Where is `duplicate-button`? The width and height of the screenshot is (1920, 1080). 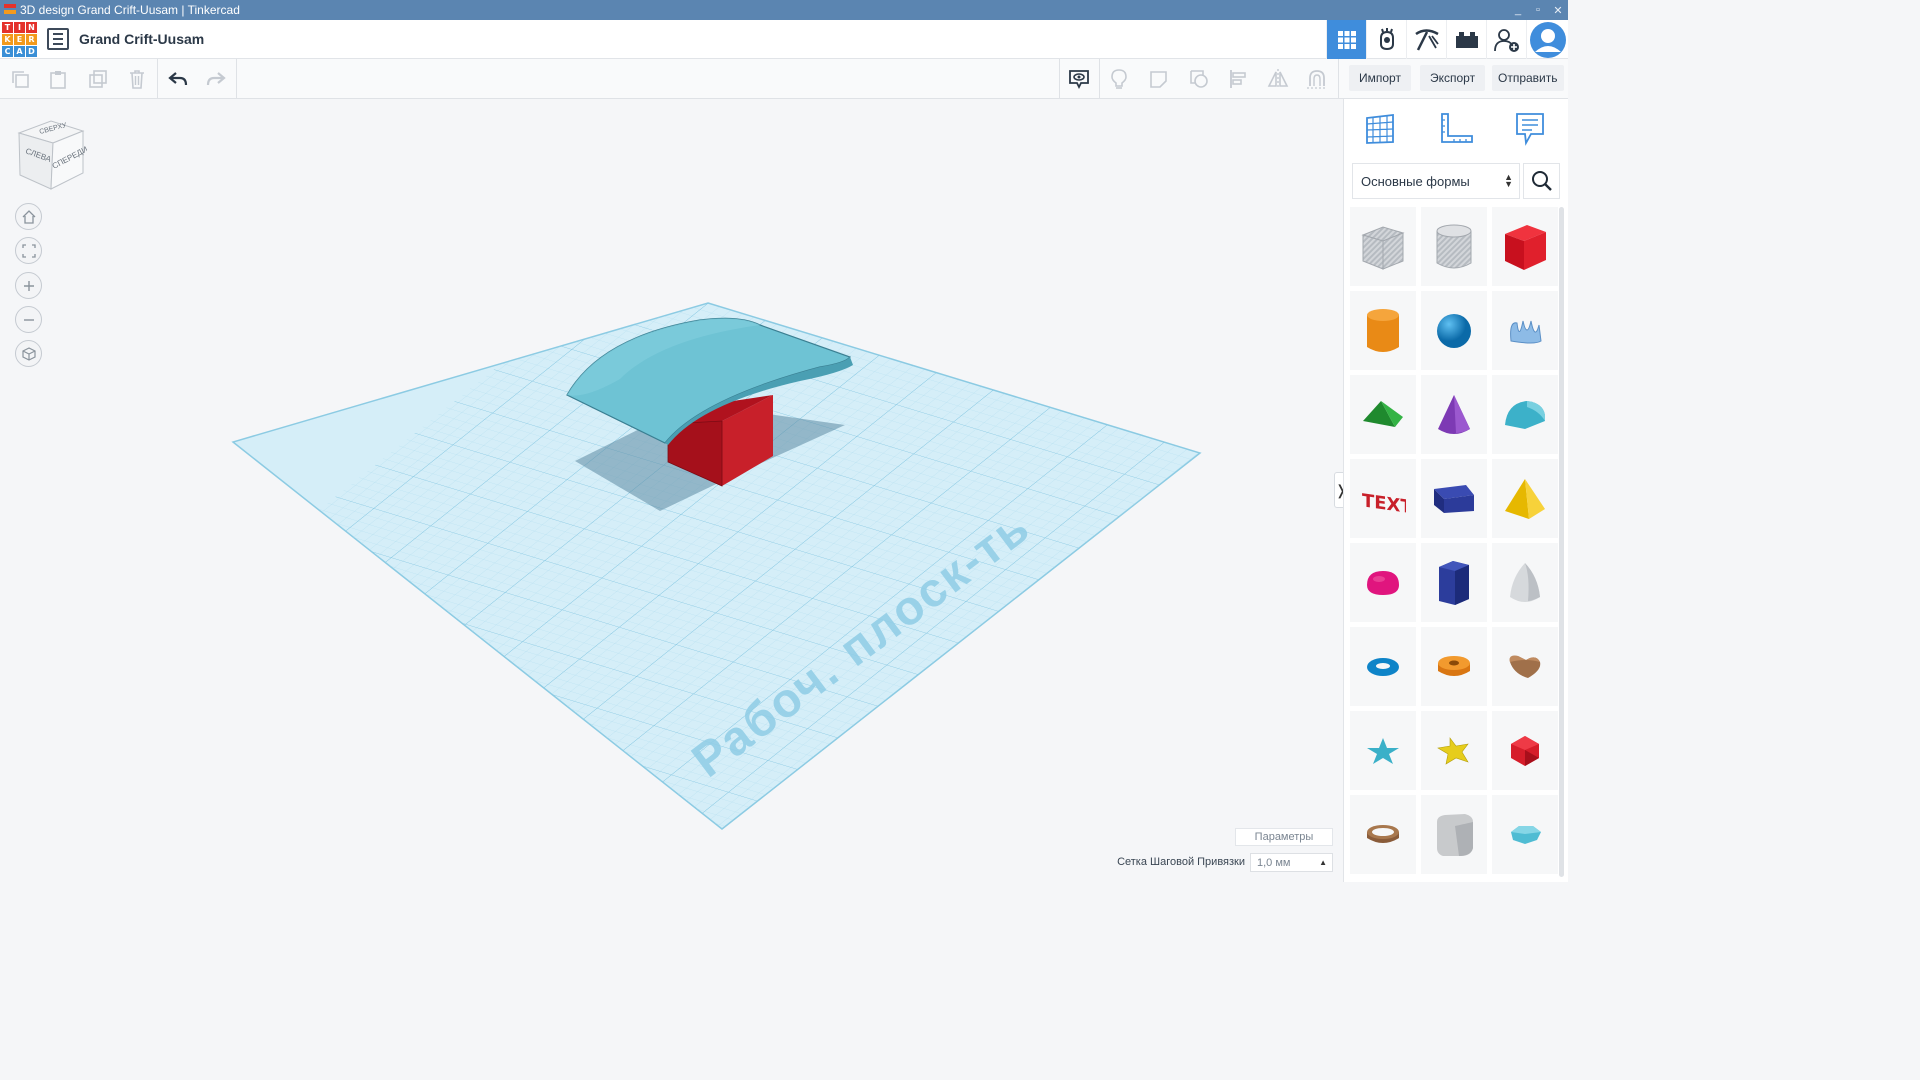 duplicate-button is located at coordinates (98, 78).